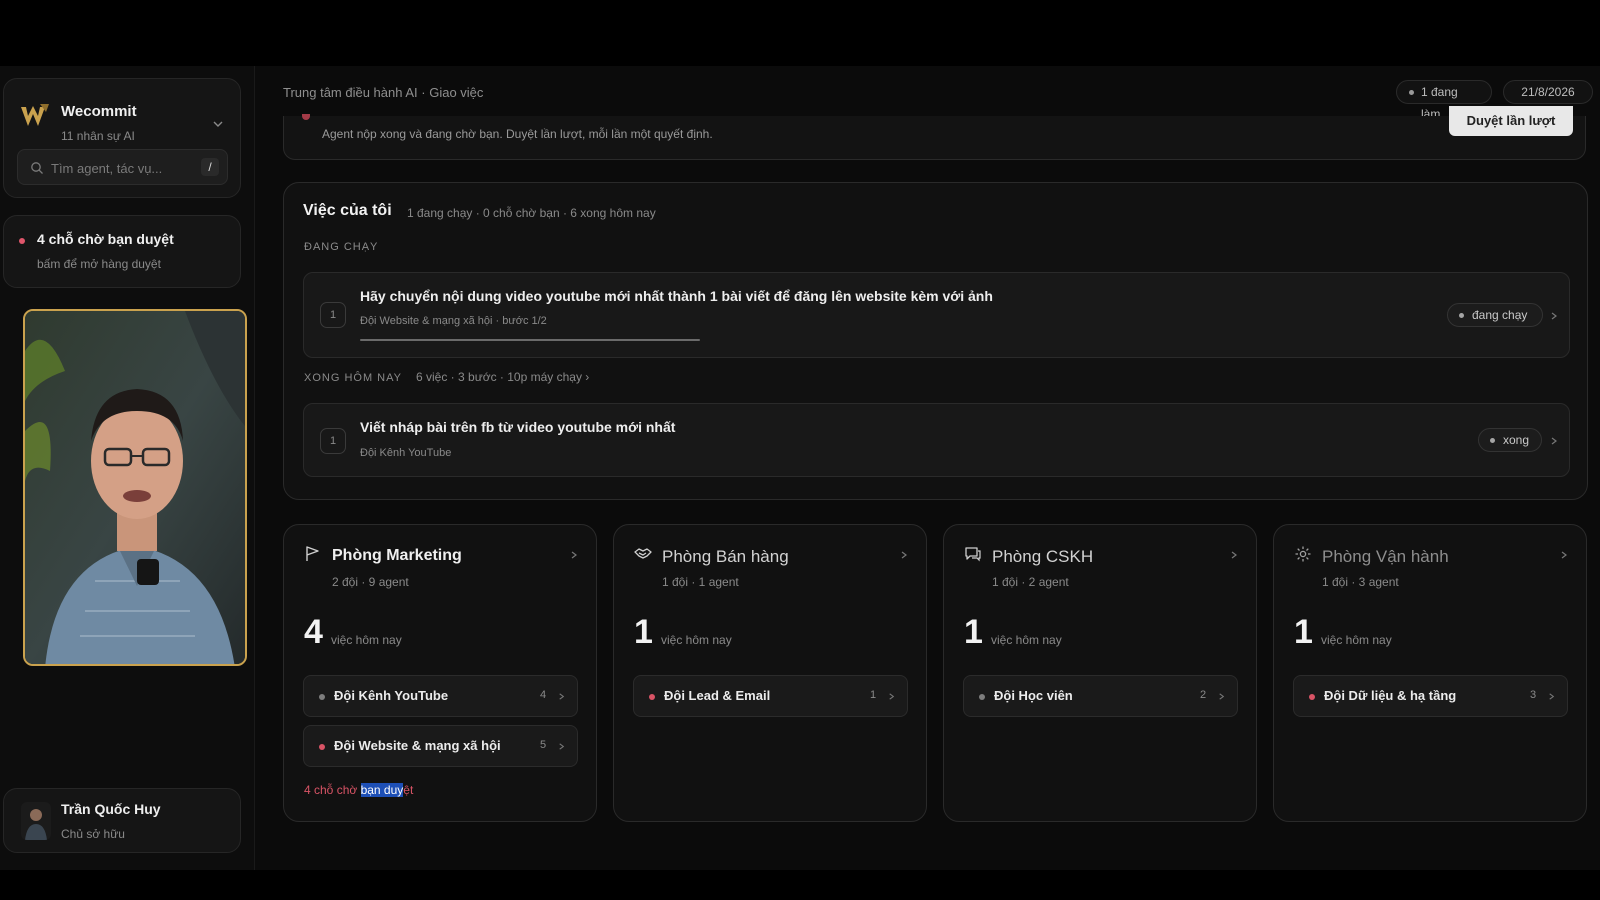  Describe the element at coordinates (406, 453) in the screenshot. I see `task-subtitle: Đội Kênh YouTube` at that location.